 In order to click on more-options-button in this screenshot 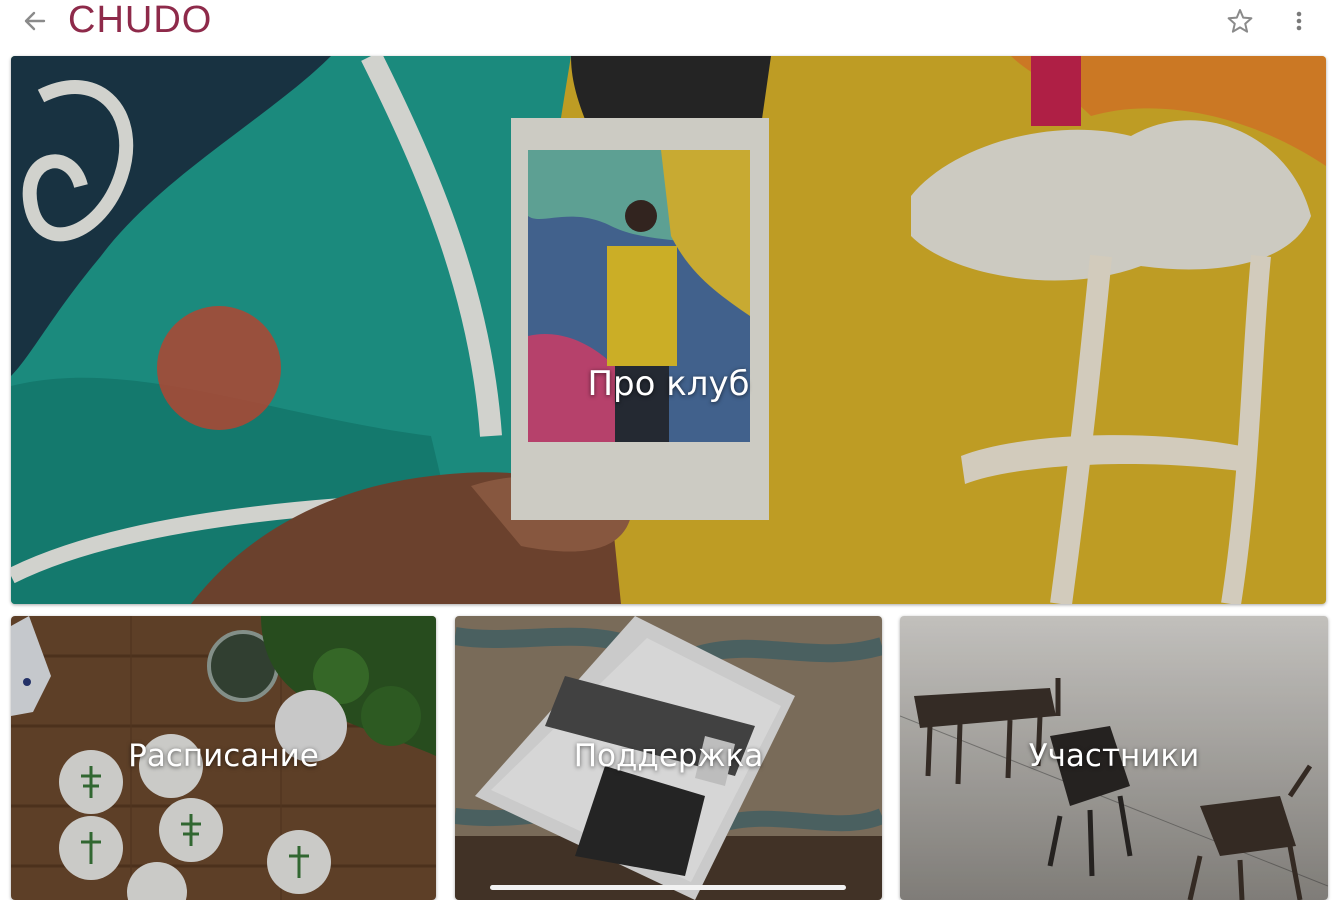, I will do `click(1299, 21)`.